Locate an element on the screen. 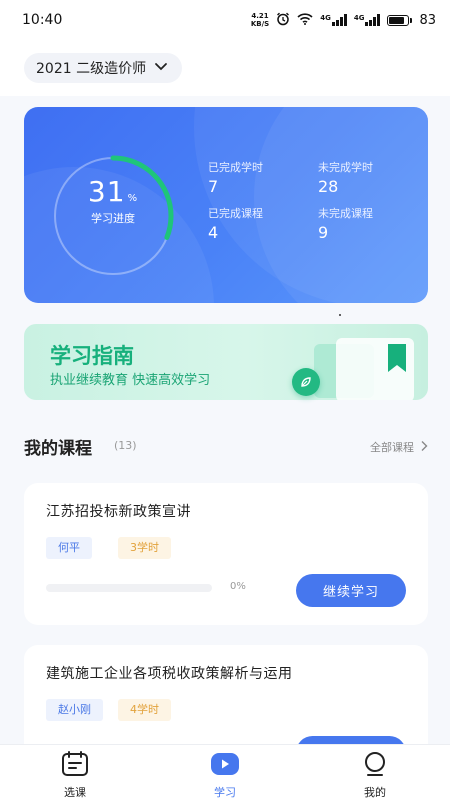  hours-tag: 3学时 is located at coordinates (144, 548).